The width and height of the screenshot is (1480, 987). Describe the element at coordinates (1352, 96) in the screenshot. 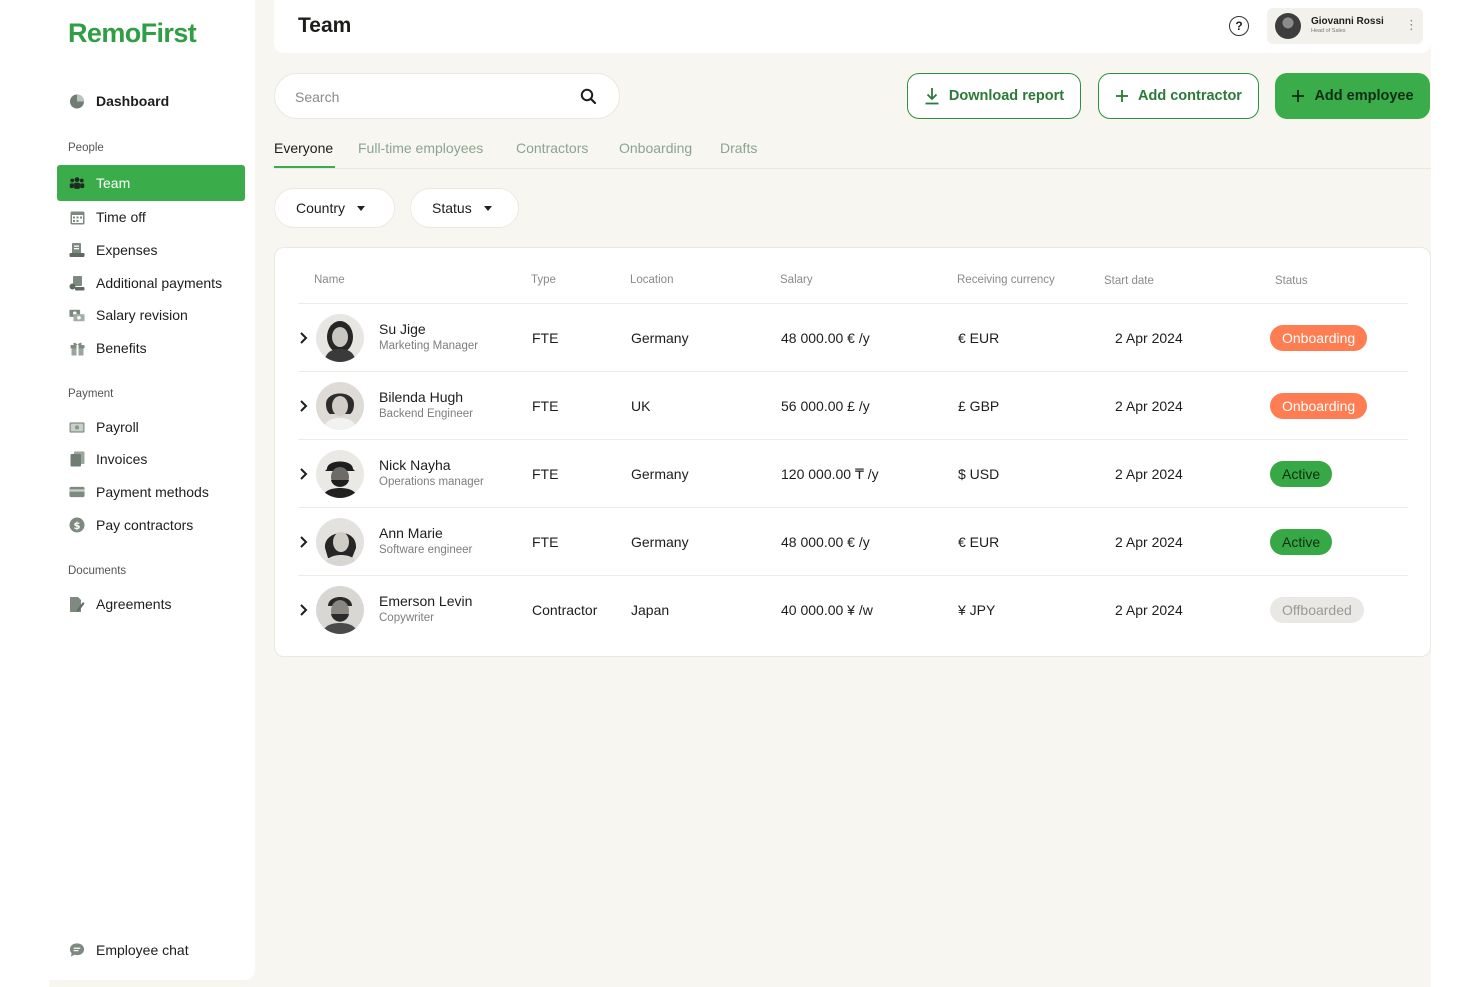

I see `add-employee-button: Add employee` at that location.